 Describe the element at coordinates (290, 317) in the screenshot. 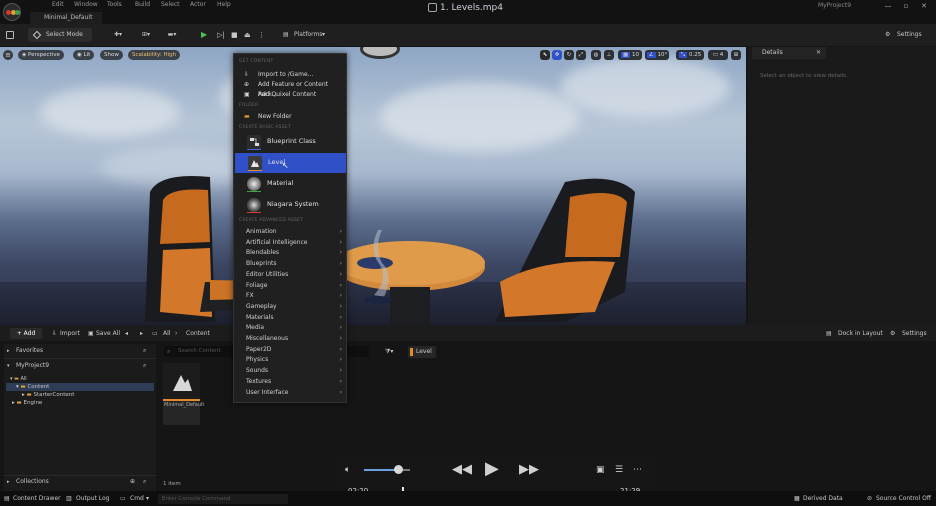

I see `submenu-materials: Materials ›` at that location.